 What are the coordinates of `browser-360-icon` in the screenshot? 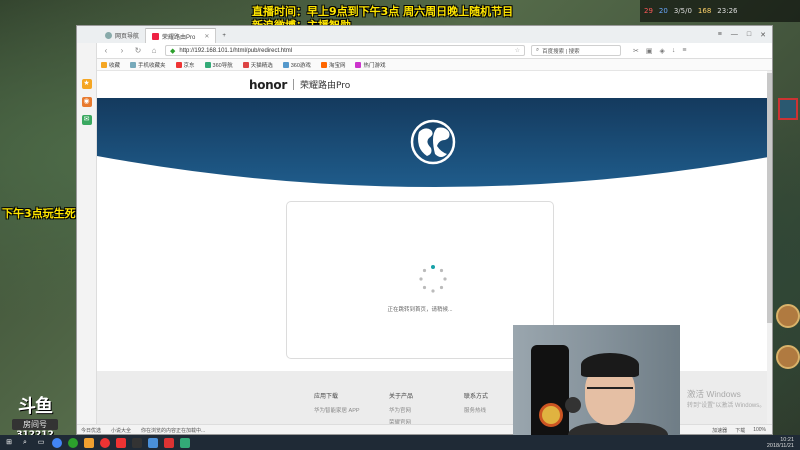 It's located at (73, 442).